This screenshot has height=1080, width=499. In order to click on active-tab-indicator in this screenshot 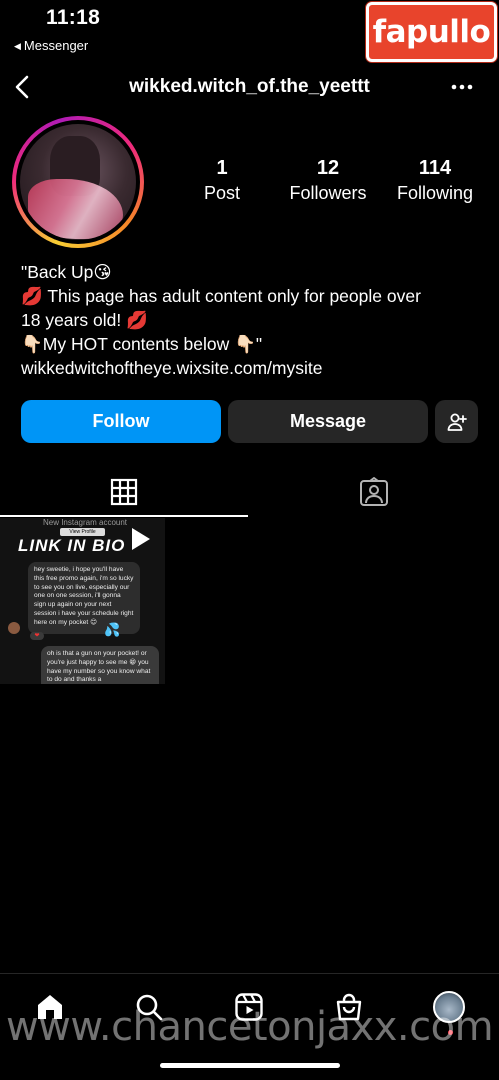, I will do `click(124, 516)`.